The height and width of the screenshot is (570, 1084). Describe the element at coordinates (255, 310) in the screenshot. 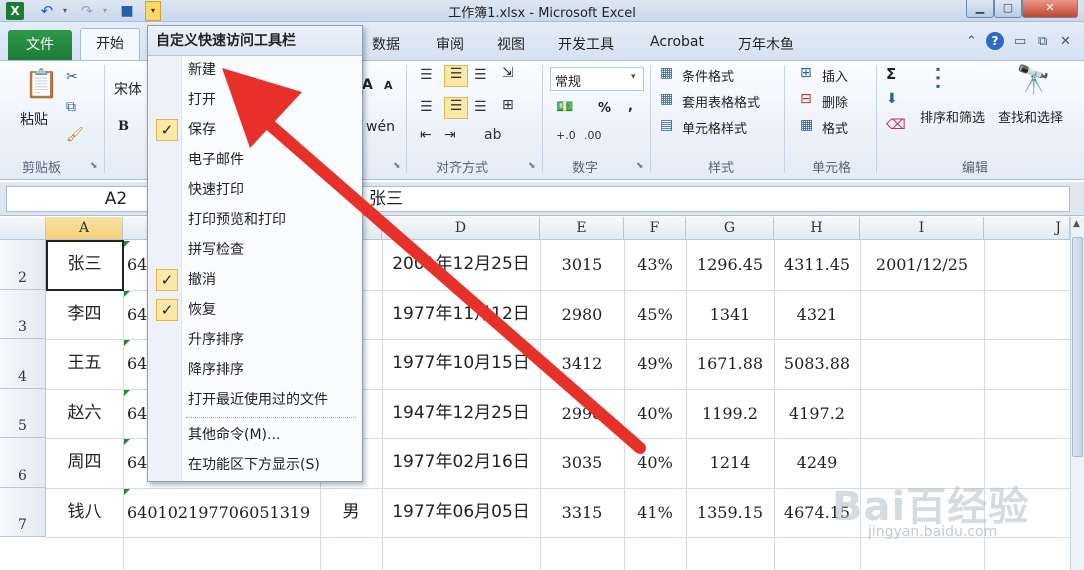

I see `menu-item: ✓ 恢复` at that location.